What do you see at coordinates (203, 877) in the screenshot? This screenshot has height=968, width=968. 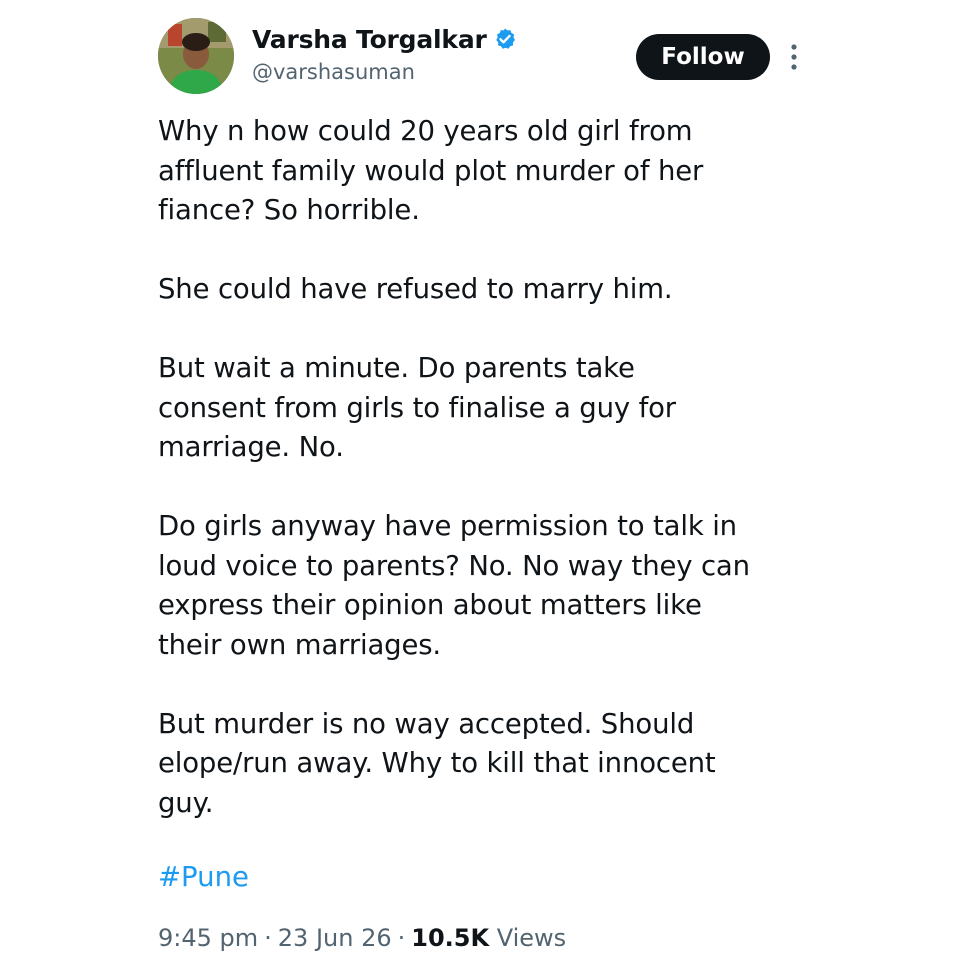 I see `hashtag-link: #Pune` at bounding box center [203, 877].